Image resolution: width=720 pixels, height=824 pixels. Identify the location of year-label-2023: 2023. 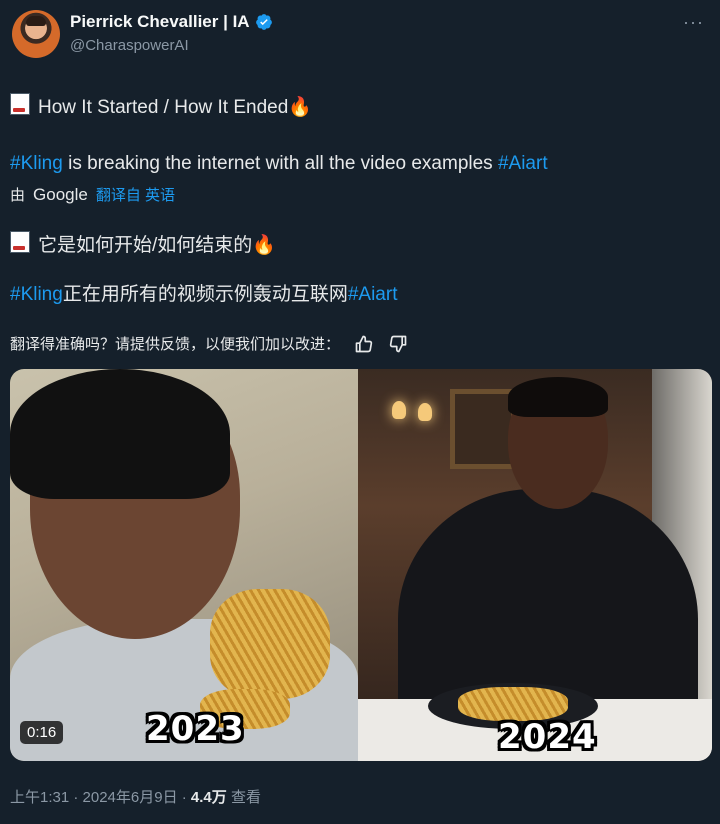
(195, 729).